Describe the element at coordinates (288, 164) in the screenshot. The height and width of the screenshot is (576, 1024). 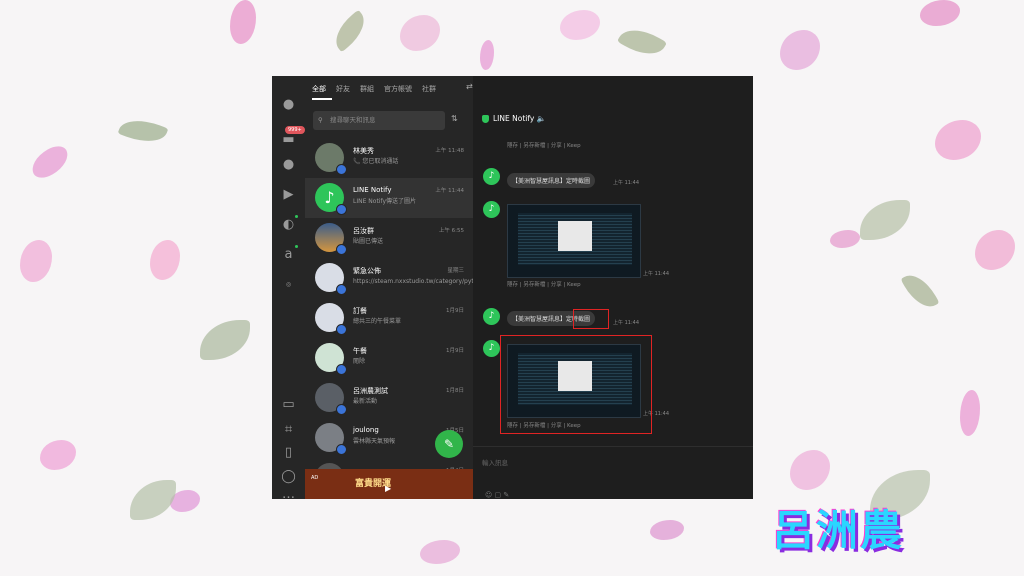
I see `add-friend-icon: ●` at that location.